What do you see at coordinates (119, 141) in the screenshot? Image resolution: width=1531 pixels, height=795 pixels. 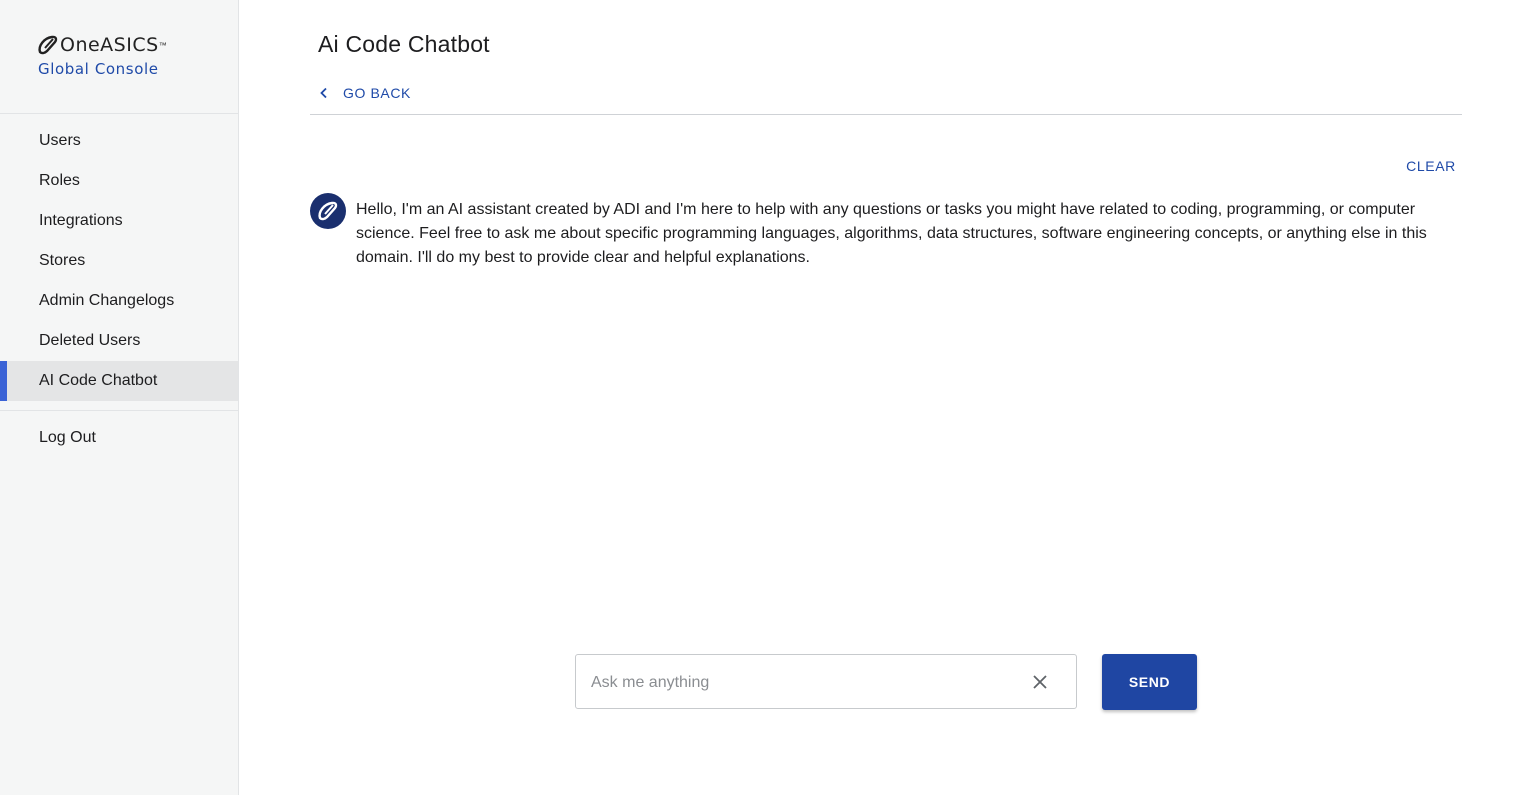 I see `sidebar-item-users: Users` at bounding box center [119, 141].